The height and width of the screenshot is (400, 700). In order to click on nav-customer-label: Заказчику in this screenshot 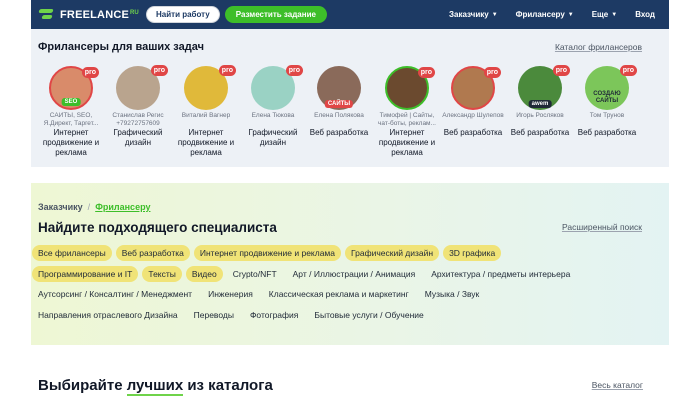, I will do `click(468, 14)`.